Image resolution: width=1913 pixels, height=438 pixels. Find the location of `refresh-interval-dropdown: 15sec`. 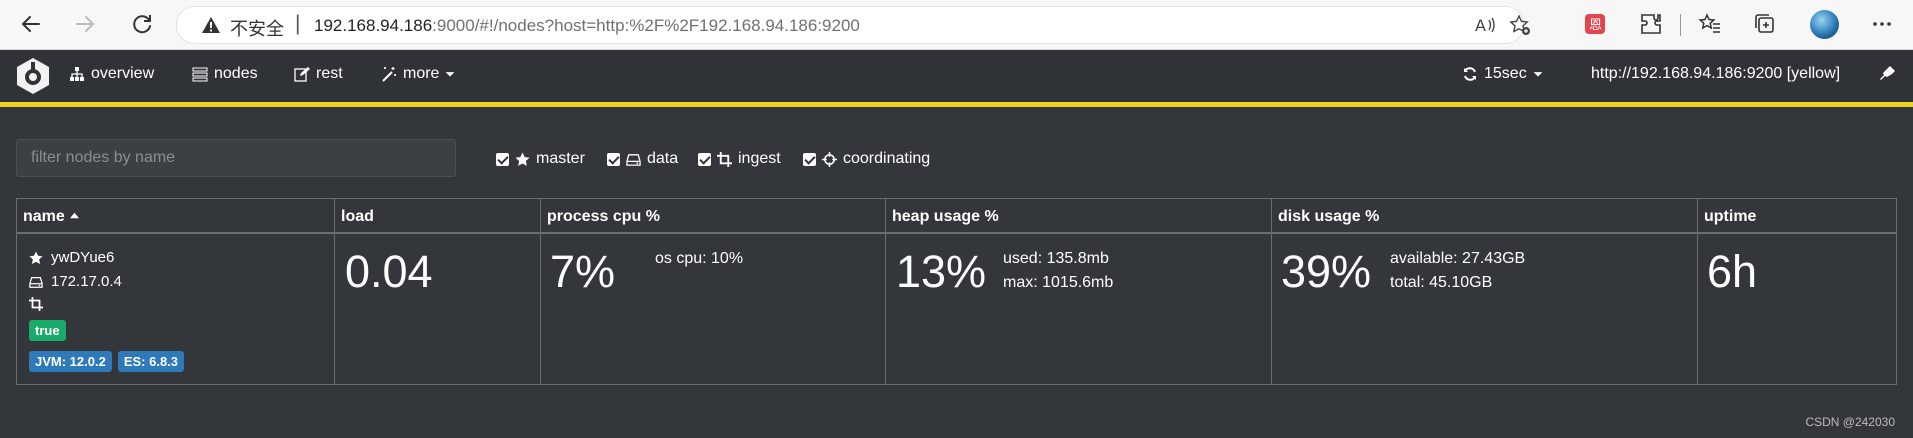

refresh-interval-dropdown: 15sec is located at coordinates (1502, 74).